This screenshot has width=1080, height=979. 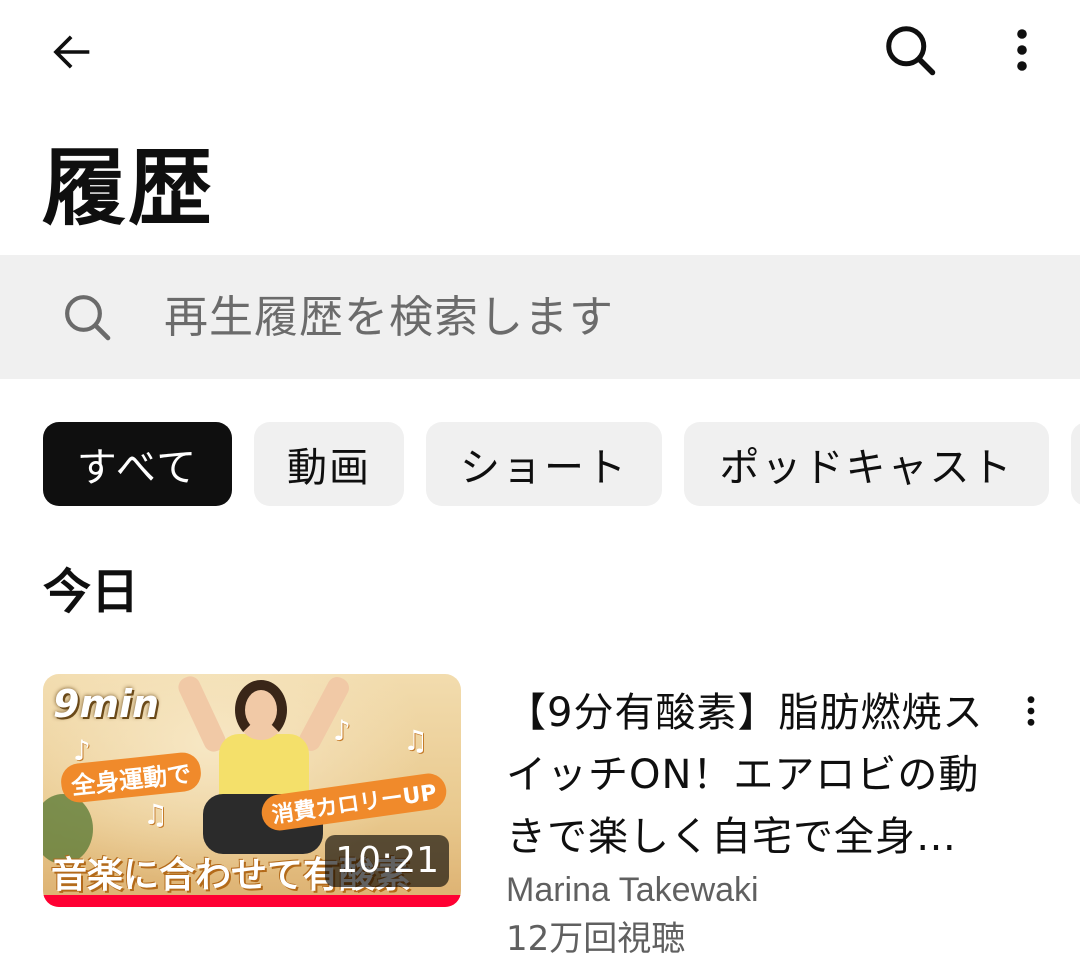 I want to click on chip-videos: 動画, so click(x=329, y=464).